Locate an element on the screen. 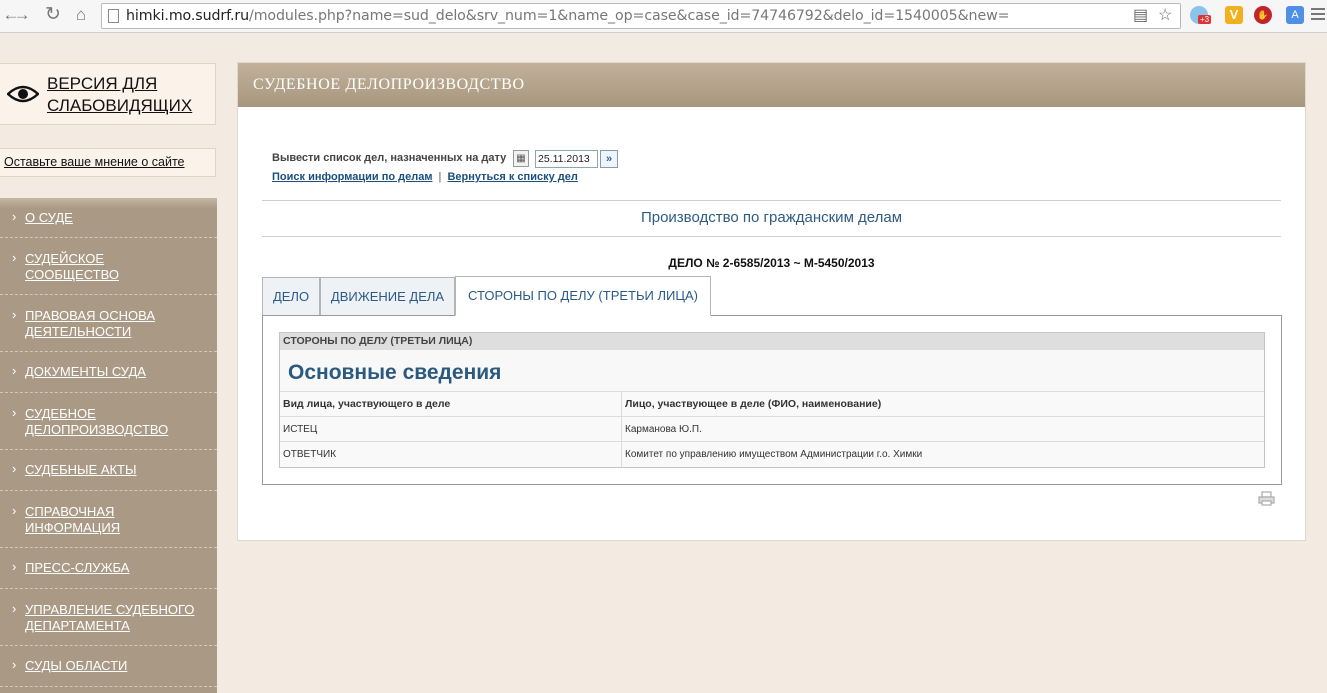 This screenshot has height=693, width=1327. extension-weather-icon: +3 is located at coordinates (1201, 15).